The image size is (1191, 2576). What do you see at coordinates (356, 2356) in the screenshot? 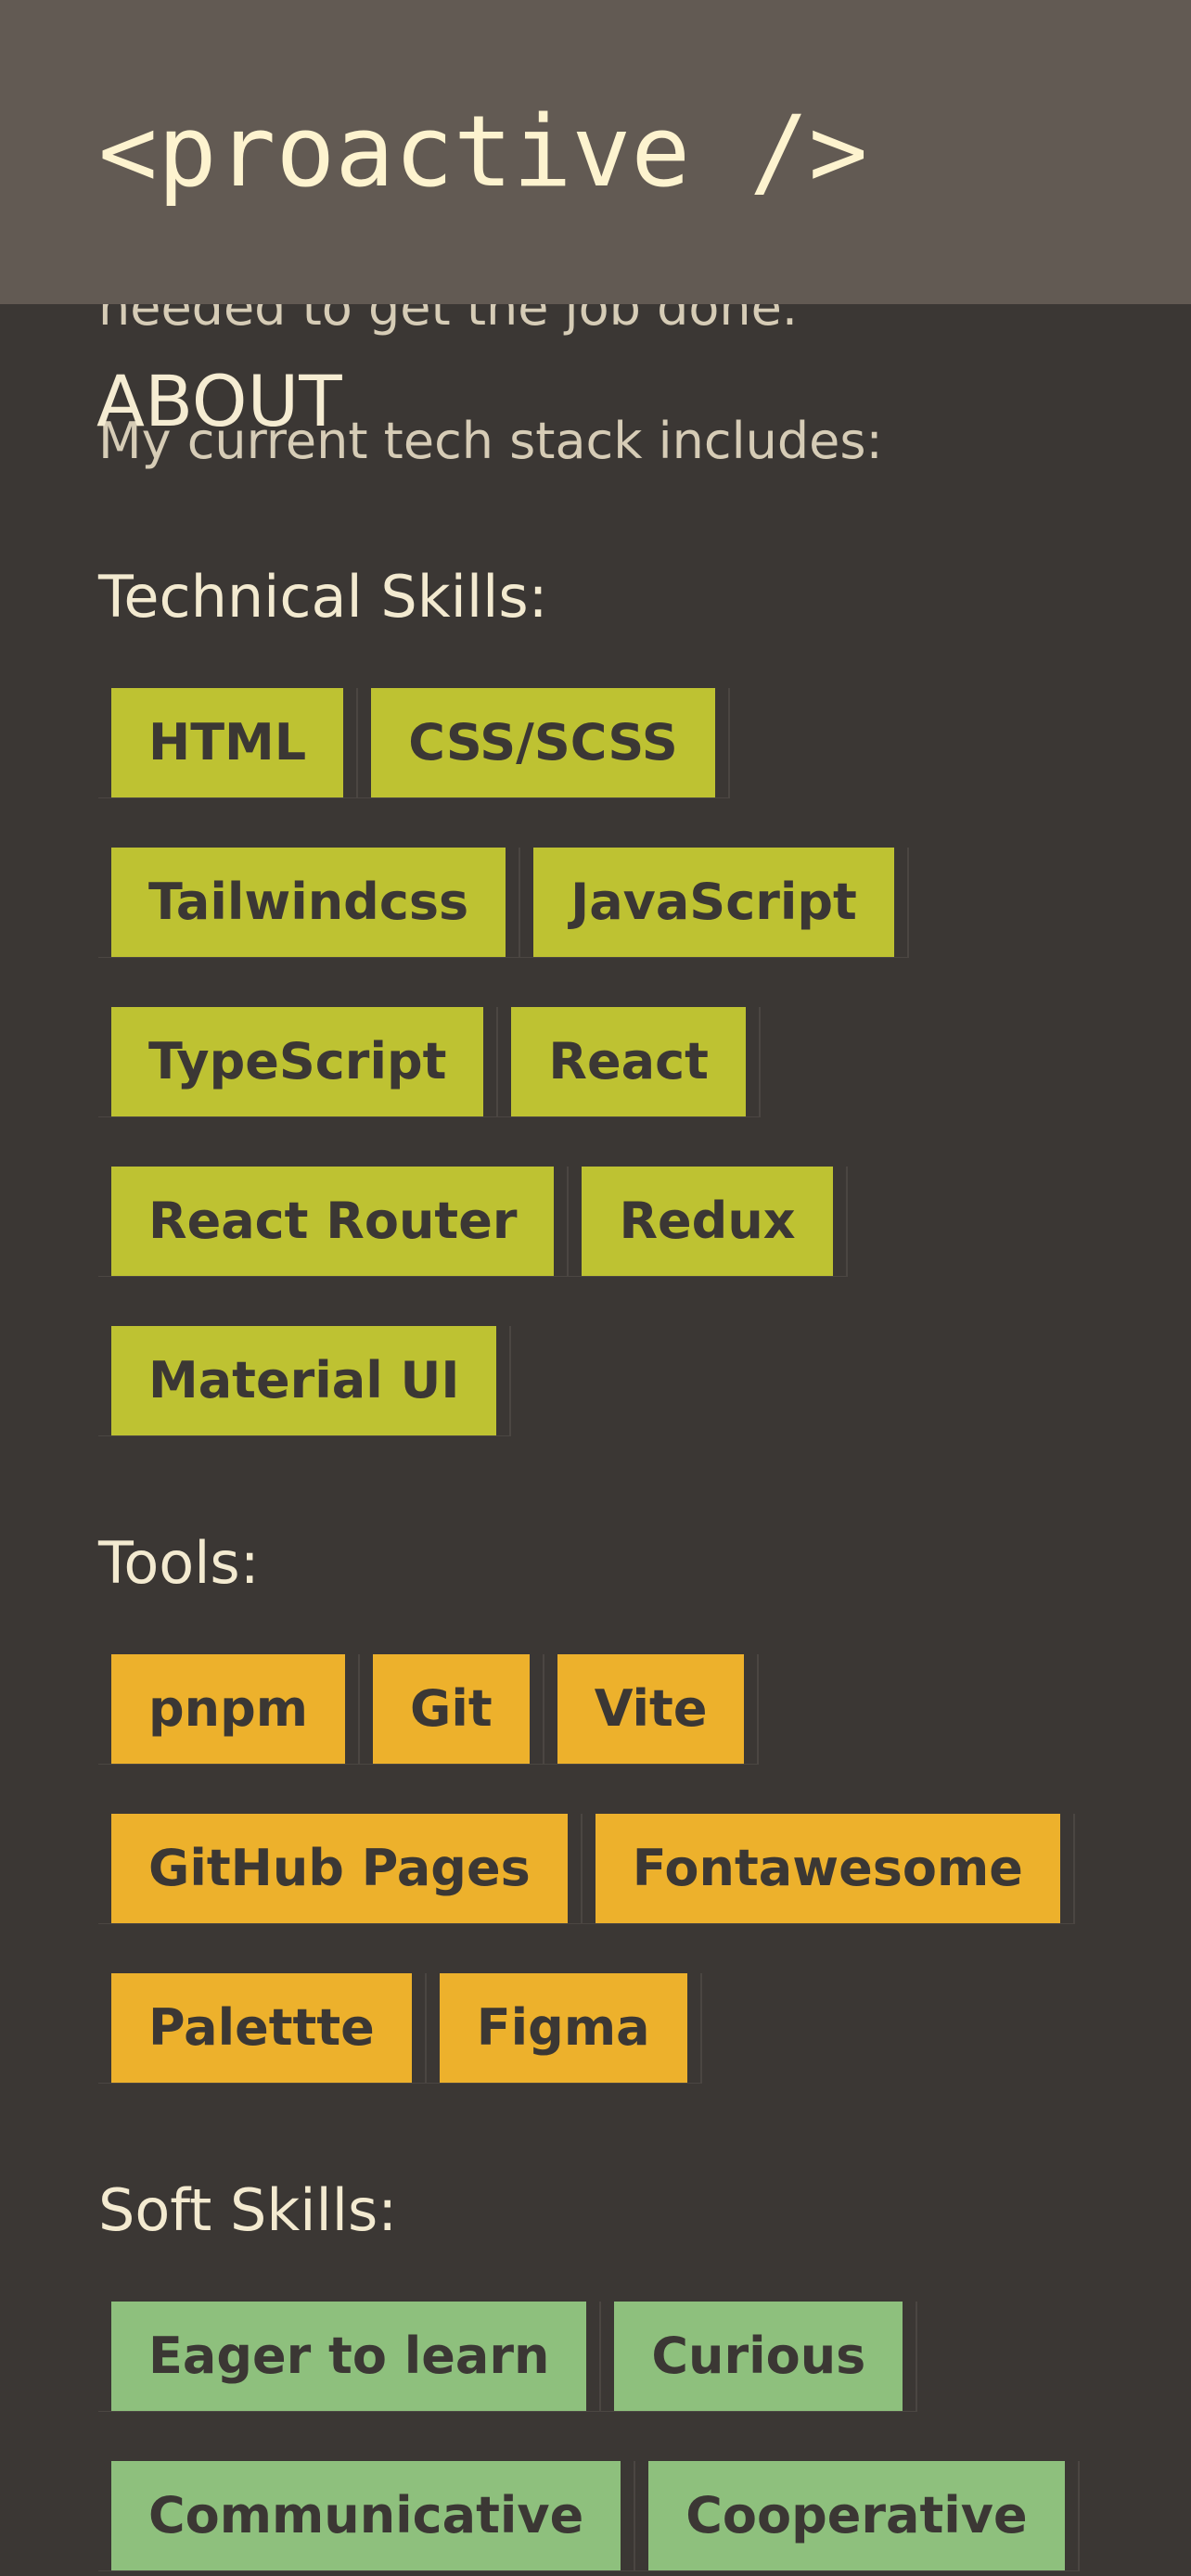
I see `soft-tag-eager-to-learn: Eager to learn` at bounding box center [356, 2356].